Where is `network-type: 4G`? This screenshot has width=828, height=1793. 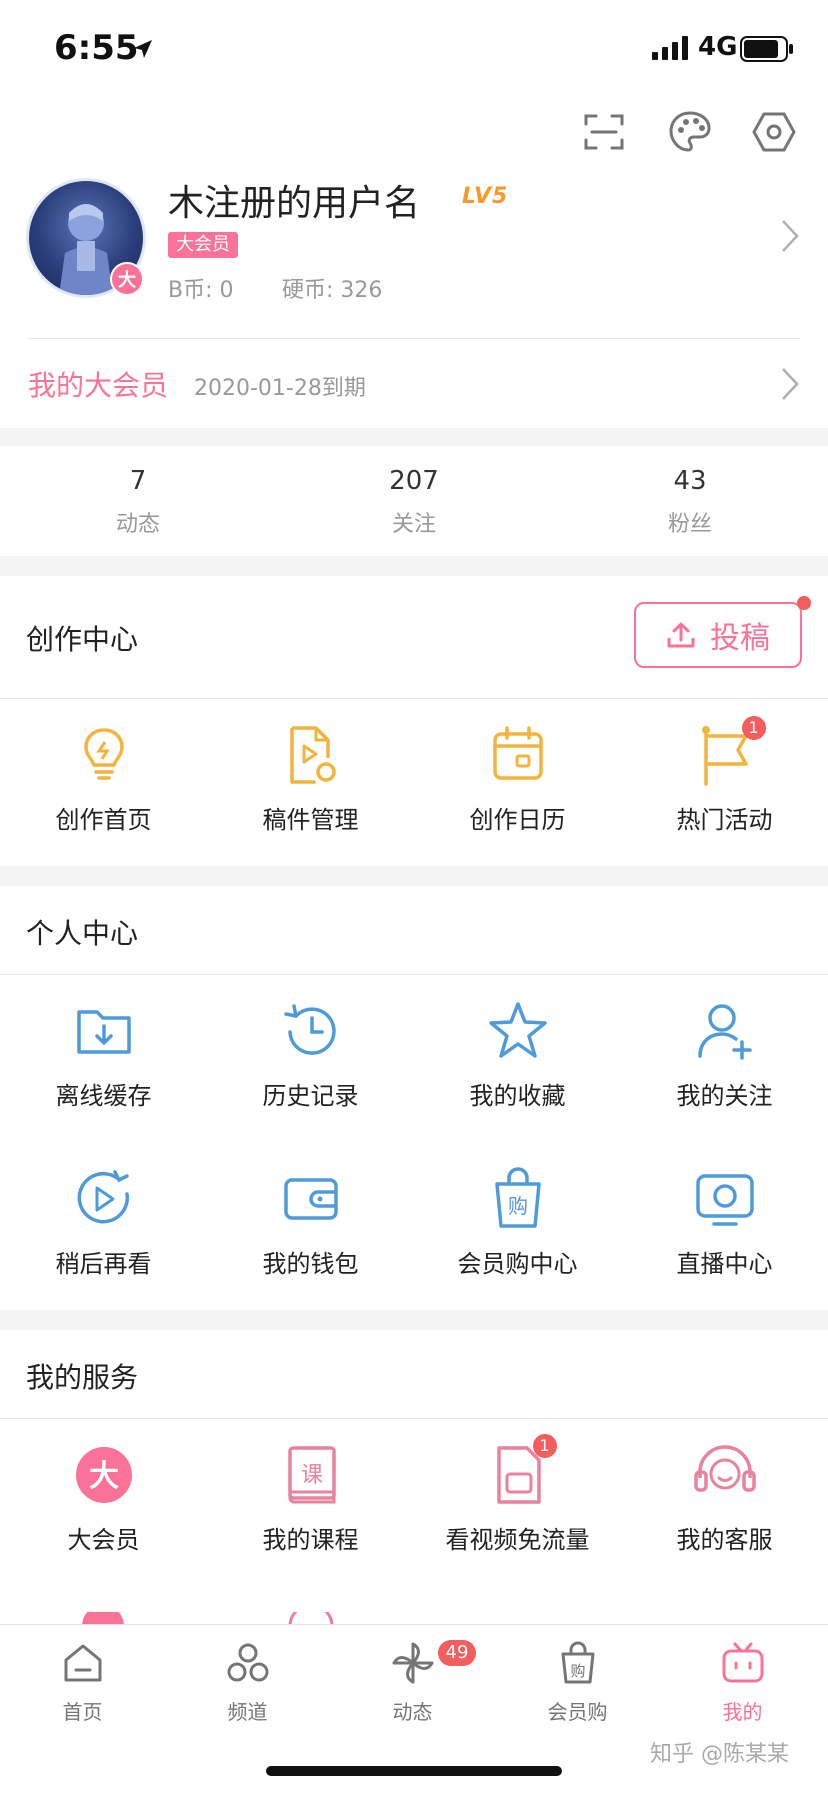 network-type: 4G is located at coordinates (718, 47).